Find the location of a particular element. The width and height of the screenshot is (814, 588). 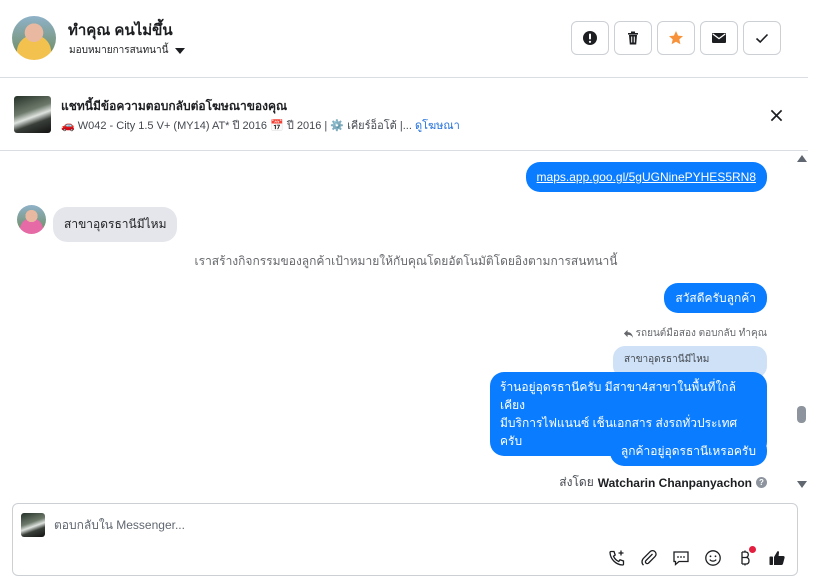

saved-reply-icon is located at coordinates (681, 558).